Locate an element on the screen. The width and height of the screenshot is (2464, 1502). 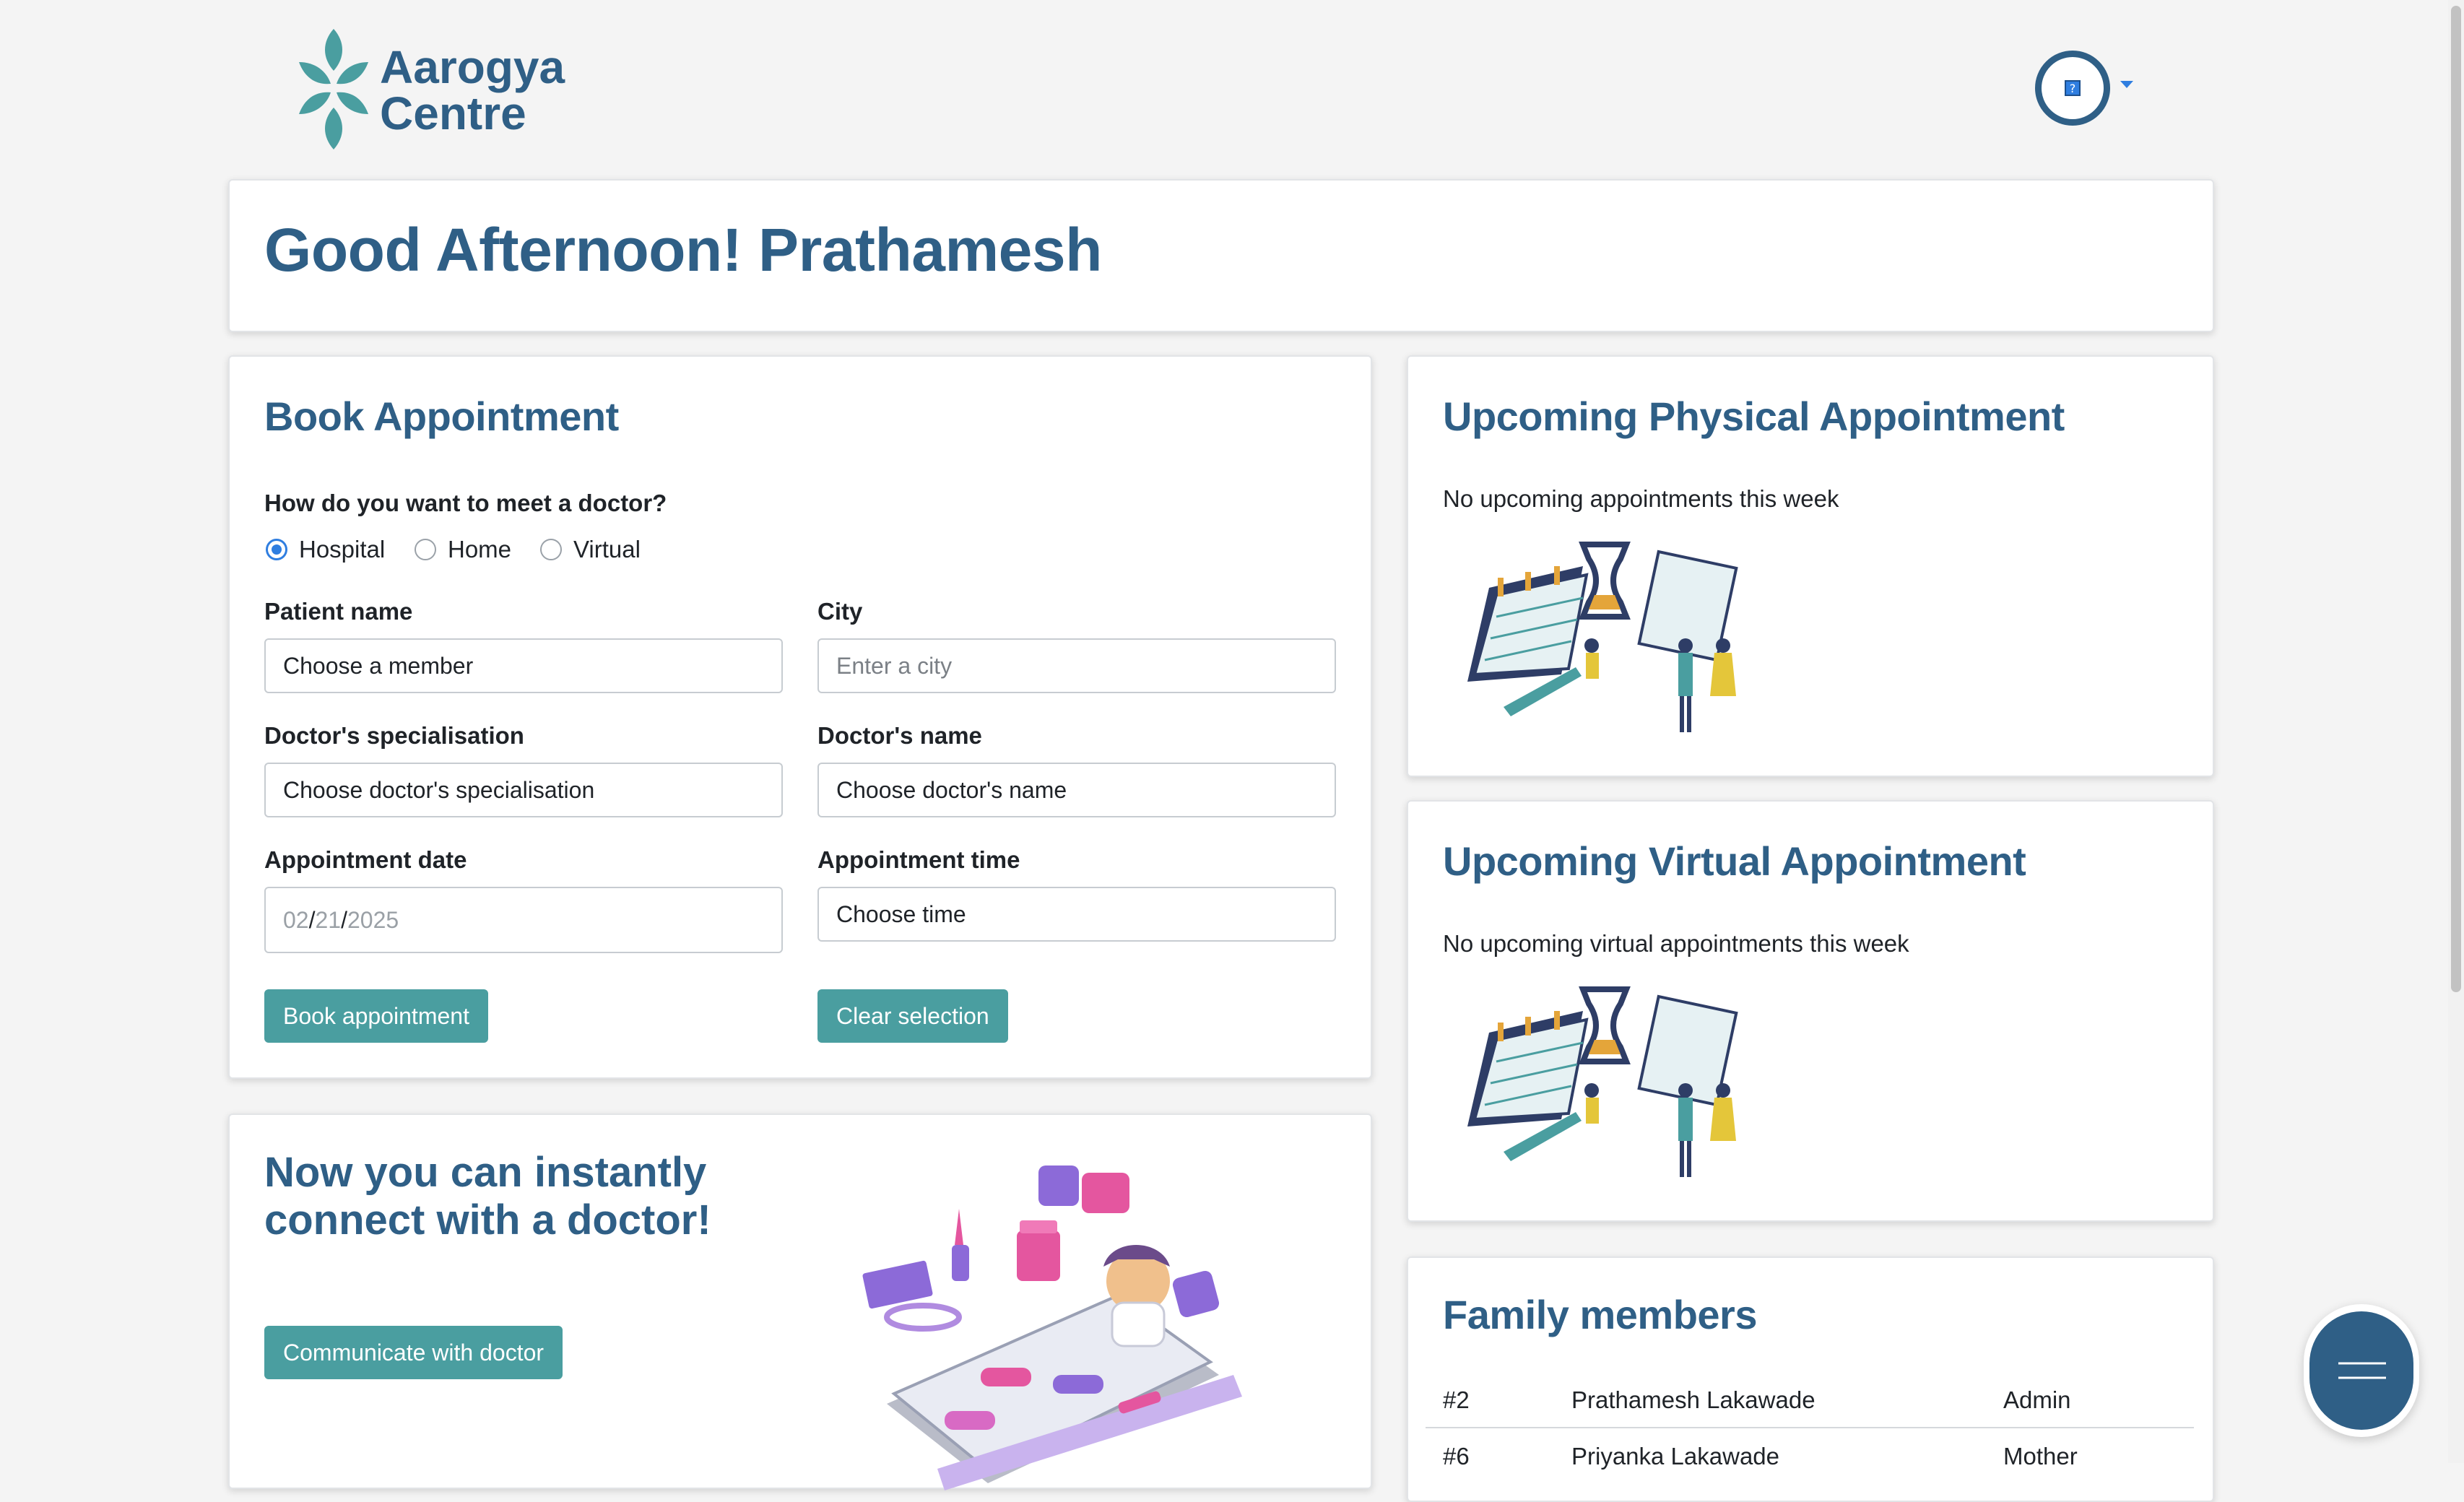
book-appointment-title: Book Appointment is located at coordinates (442, 416).